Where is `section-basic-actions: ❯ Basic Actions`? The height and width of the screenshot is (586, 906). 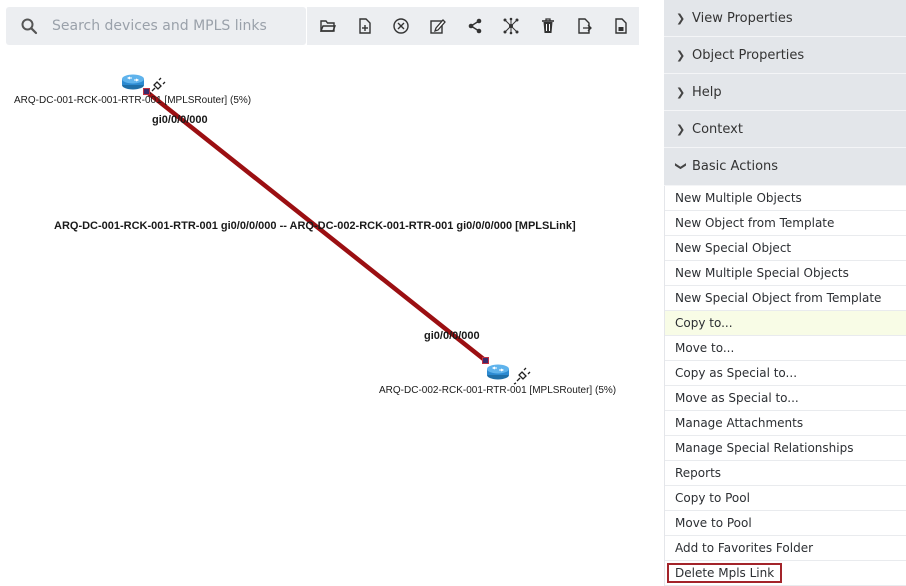 section-basic-actions: ❯ Basic Actions is located at coordinates (785, 167).